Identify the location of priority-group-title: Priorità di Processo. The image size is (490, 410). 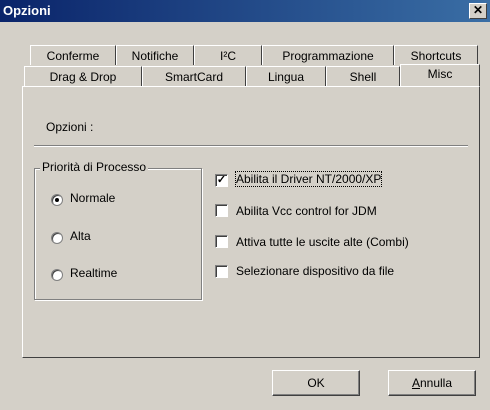
(94, 167).